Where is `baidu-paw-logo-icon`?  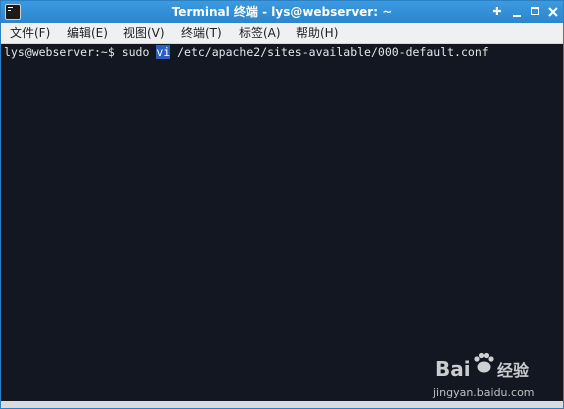
baidu-paw-logo-icon is located at coordinates (484, 362).